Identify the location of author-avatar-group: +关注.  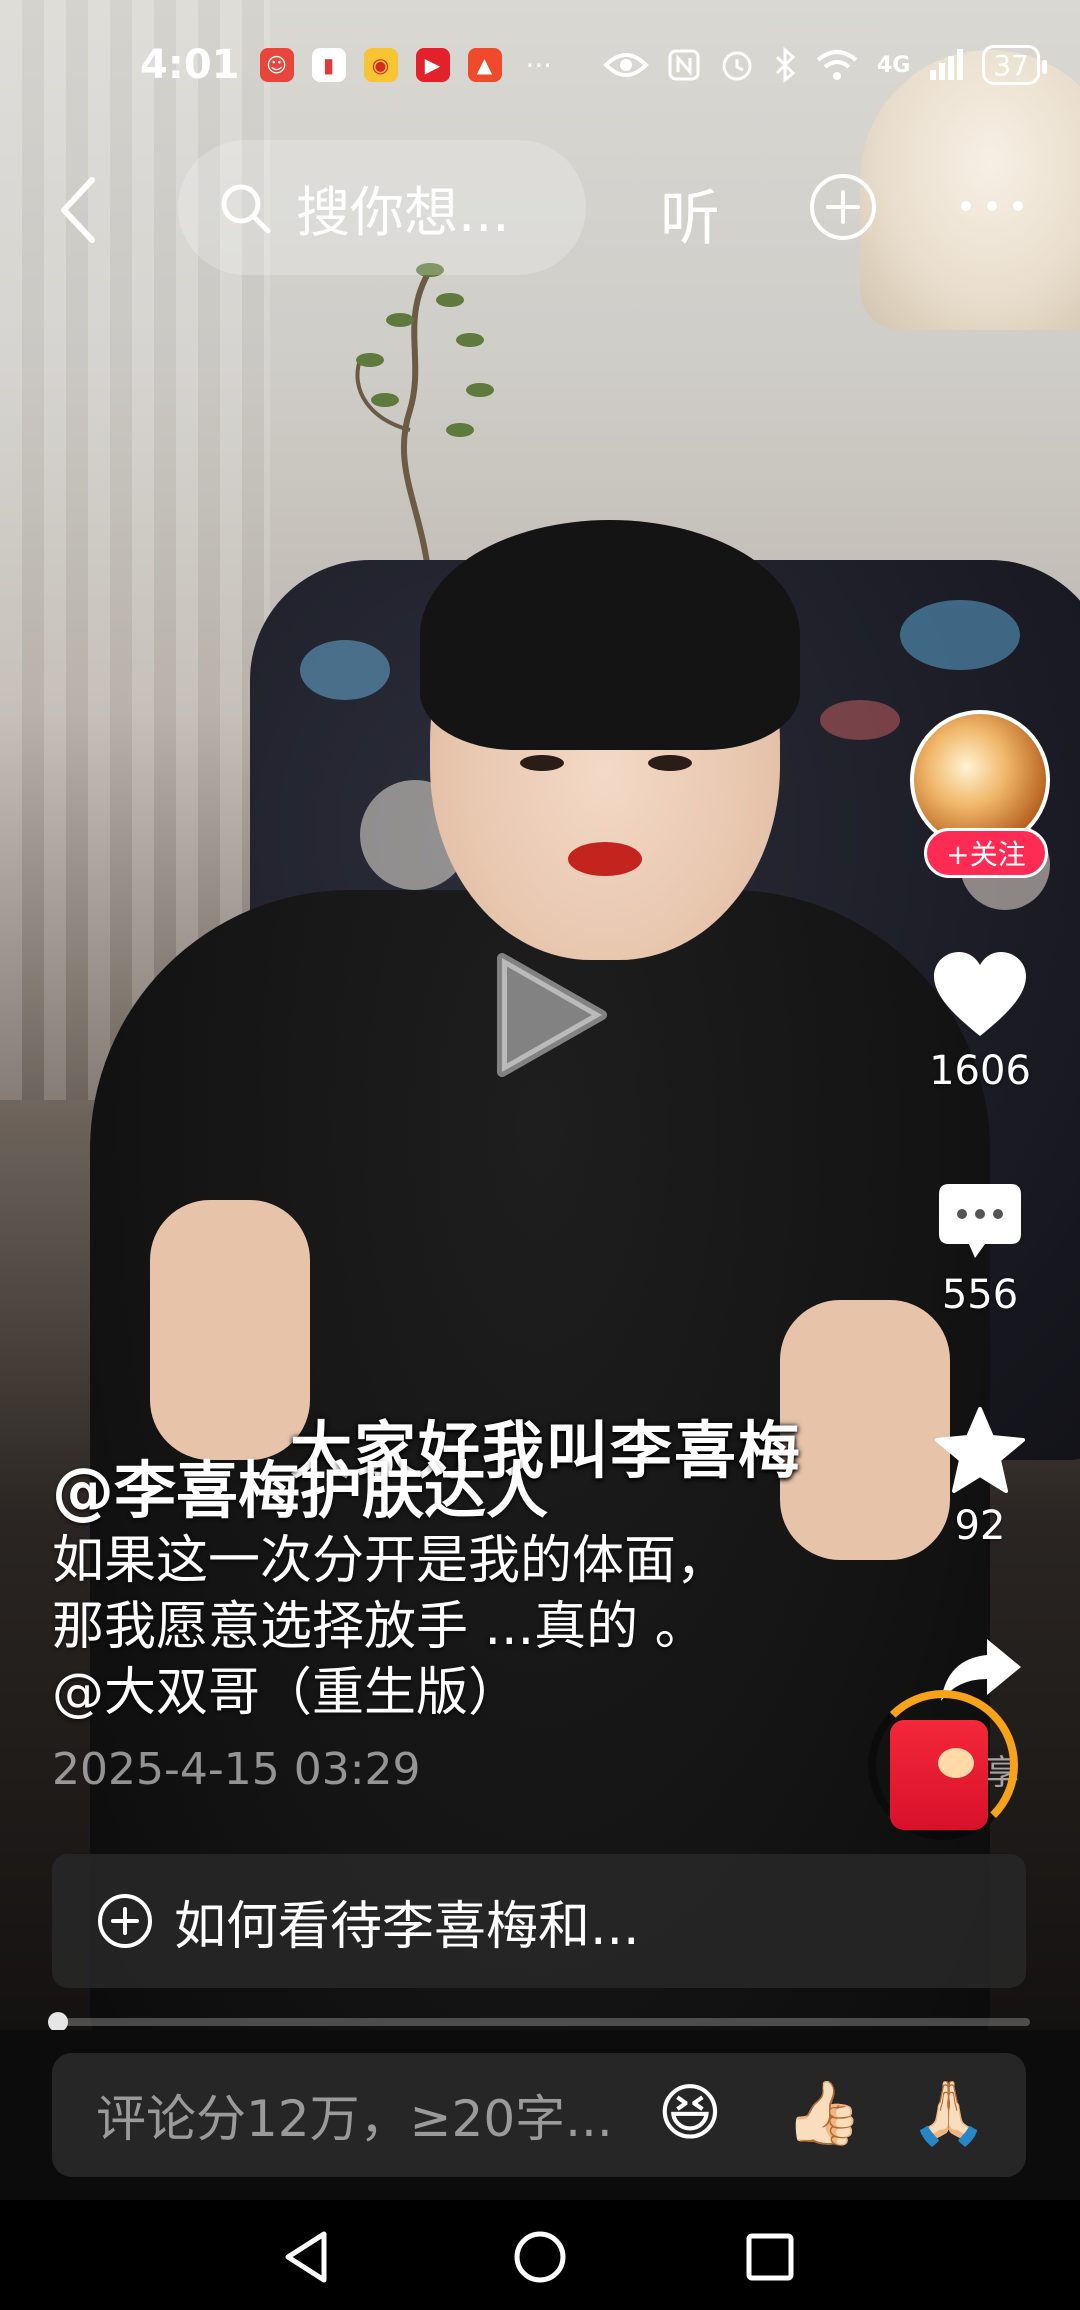
(980, 795).